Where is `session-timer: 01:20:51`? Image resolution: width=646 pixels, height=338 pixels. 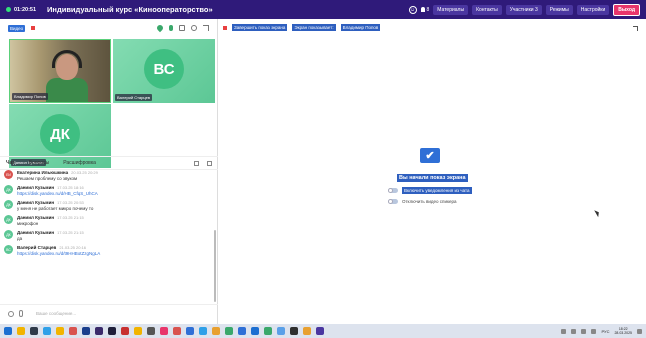
session-timer: 01:20:51 is located at coordinates (25, 9).